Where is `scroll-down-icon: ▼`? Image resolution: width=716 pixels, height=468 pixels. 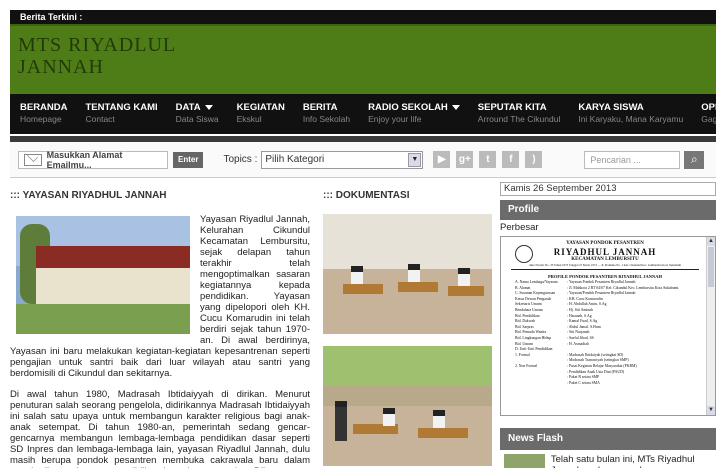 scroll-down-icon: ▼ is located at coordinates (711, 410).